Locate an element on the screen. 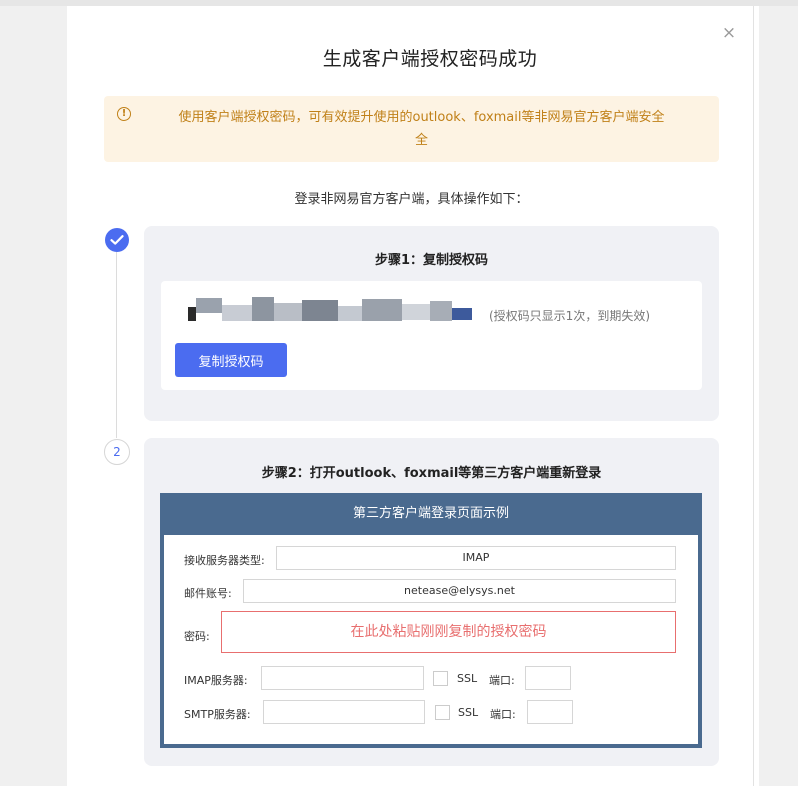 The image size is (798, 786). step-2-title: 步骤2：打开outlook、foxmail等第三方客户端重新登录 is located at coordinates (431, 473).